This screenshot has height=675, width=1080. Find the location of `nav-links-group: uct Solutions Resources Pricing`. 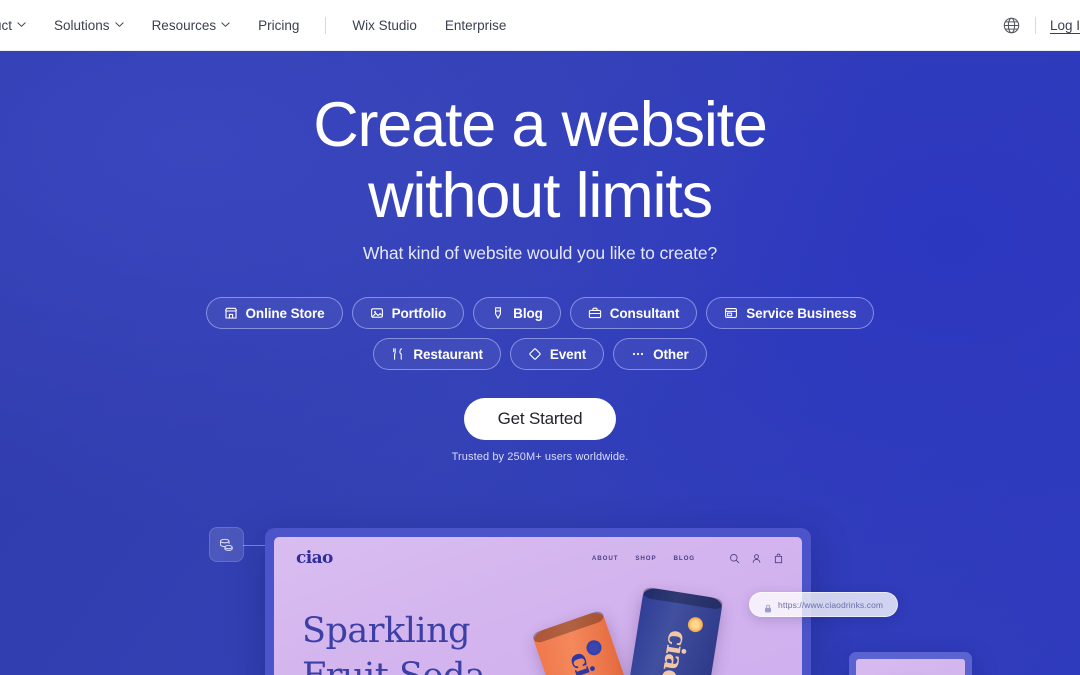

nav-links-group: uct Solutions Resources Pricing is located at coordinates (260, 25).